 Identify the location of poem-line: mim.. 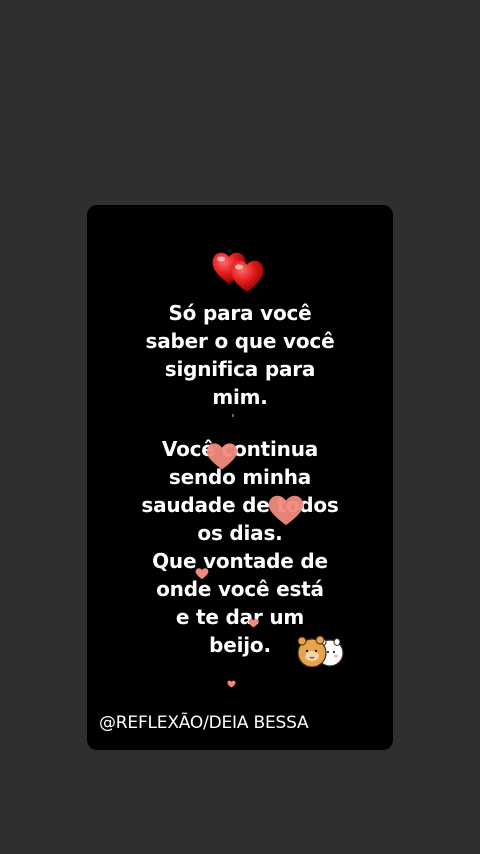
(240, 397).